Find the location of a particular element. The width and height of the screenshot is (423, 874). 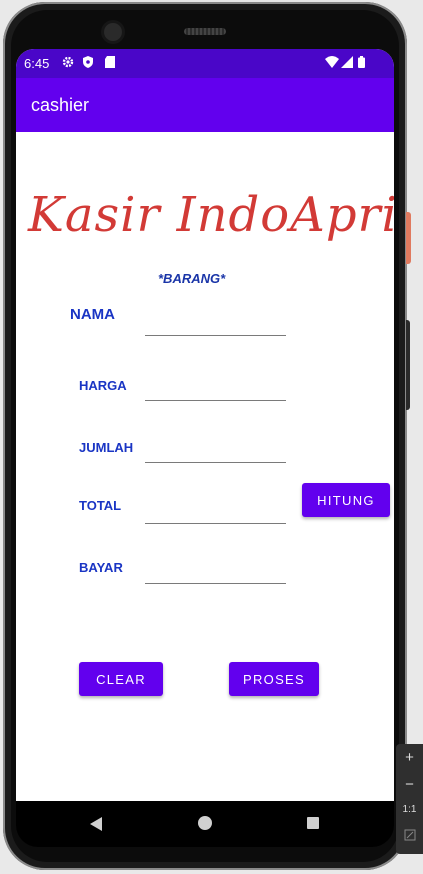

nama-label: NAMA is located at coordinates (92, 314).